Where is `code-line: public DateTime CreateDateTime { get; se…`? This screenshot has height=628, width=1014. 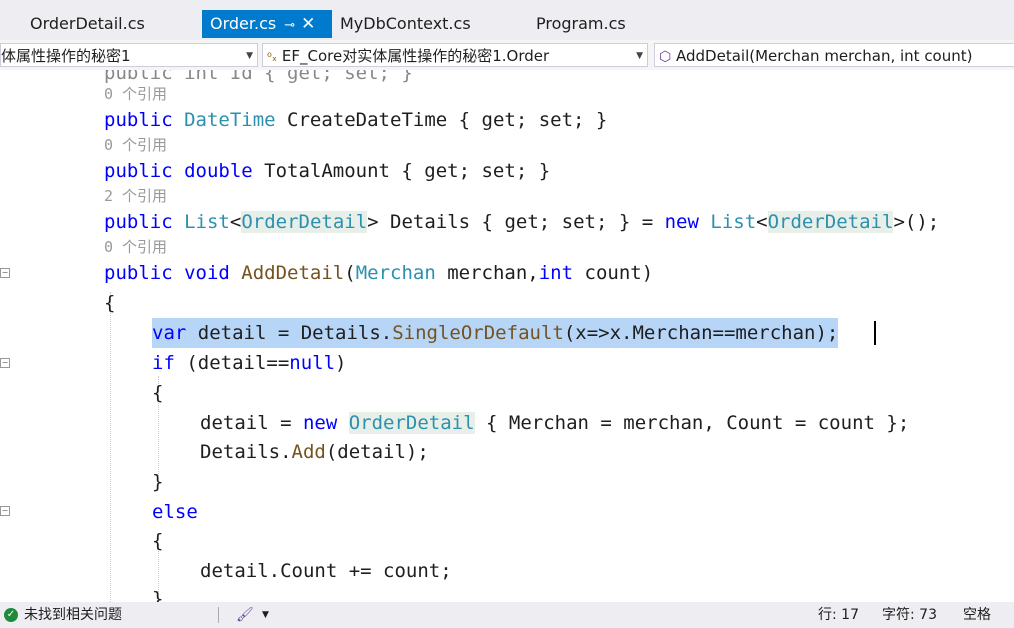
code-line: public DateTime CreateDateTime { get; se… is located at coordinates (356, 120).